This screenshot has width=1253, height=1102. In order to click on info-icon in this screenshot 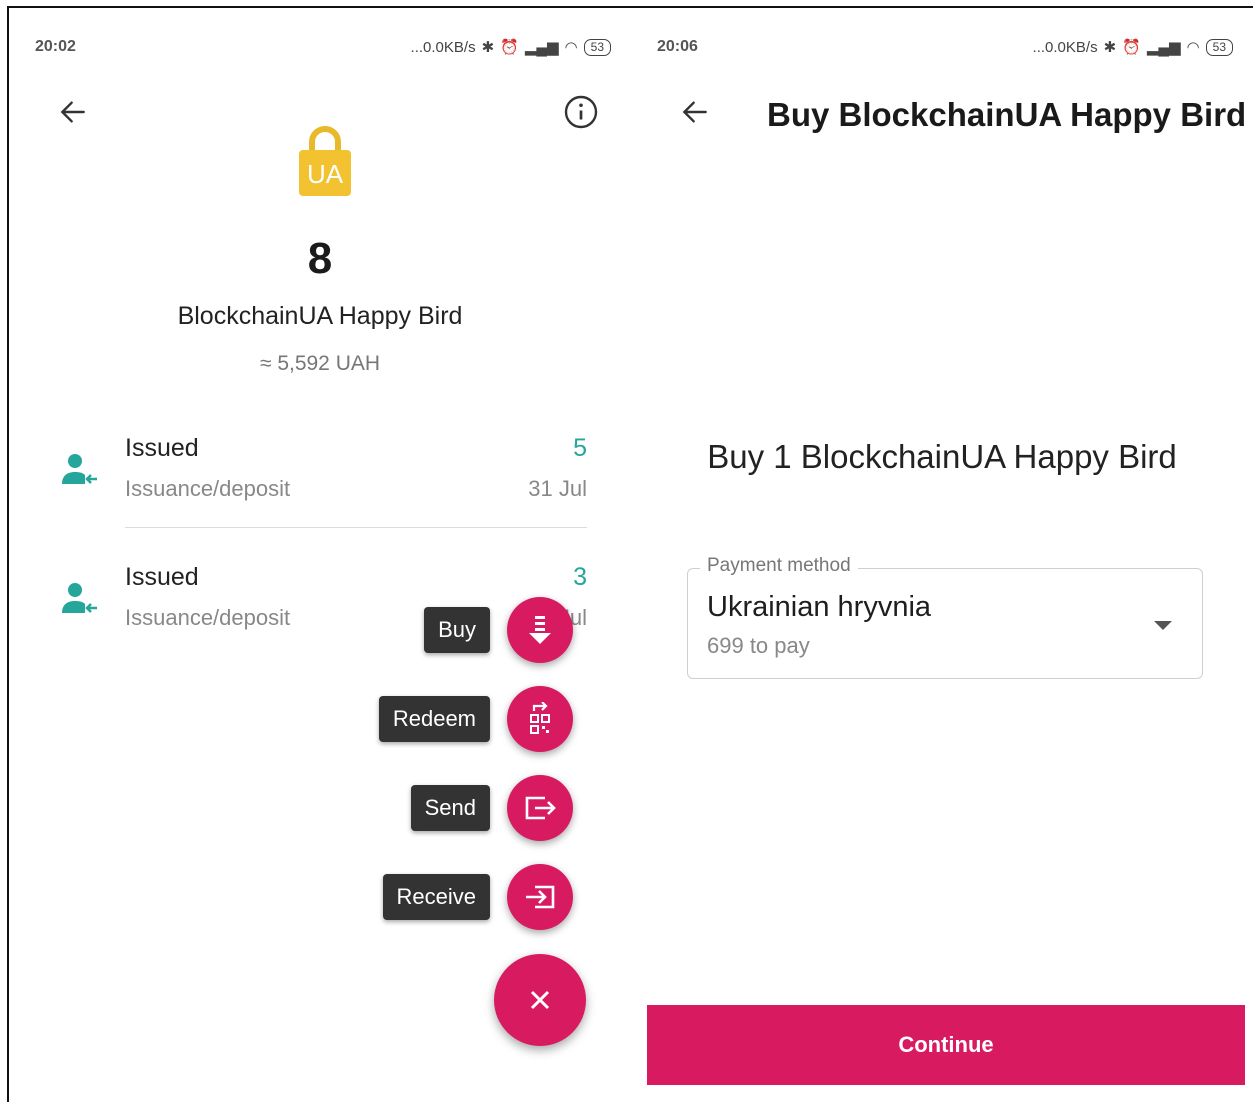, I will do `click(581, 112)`.